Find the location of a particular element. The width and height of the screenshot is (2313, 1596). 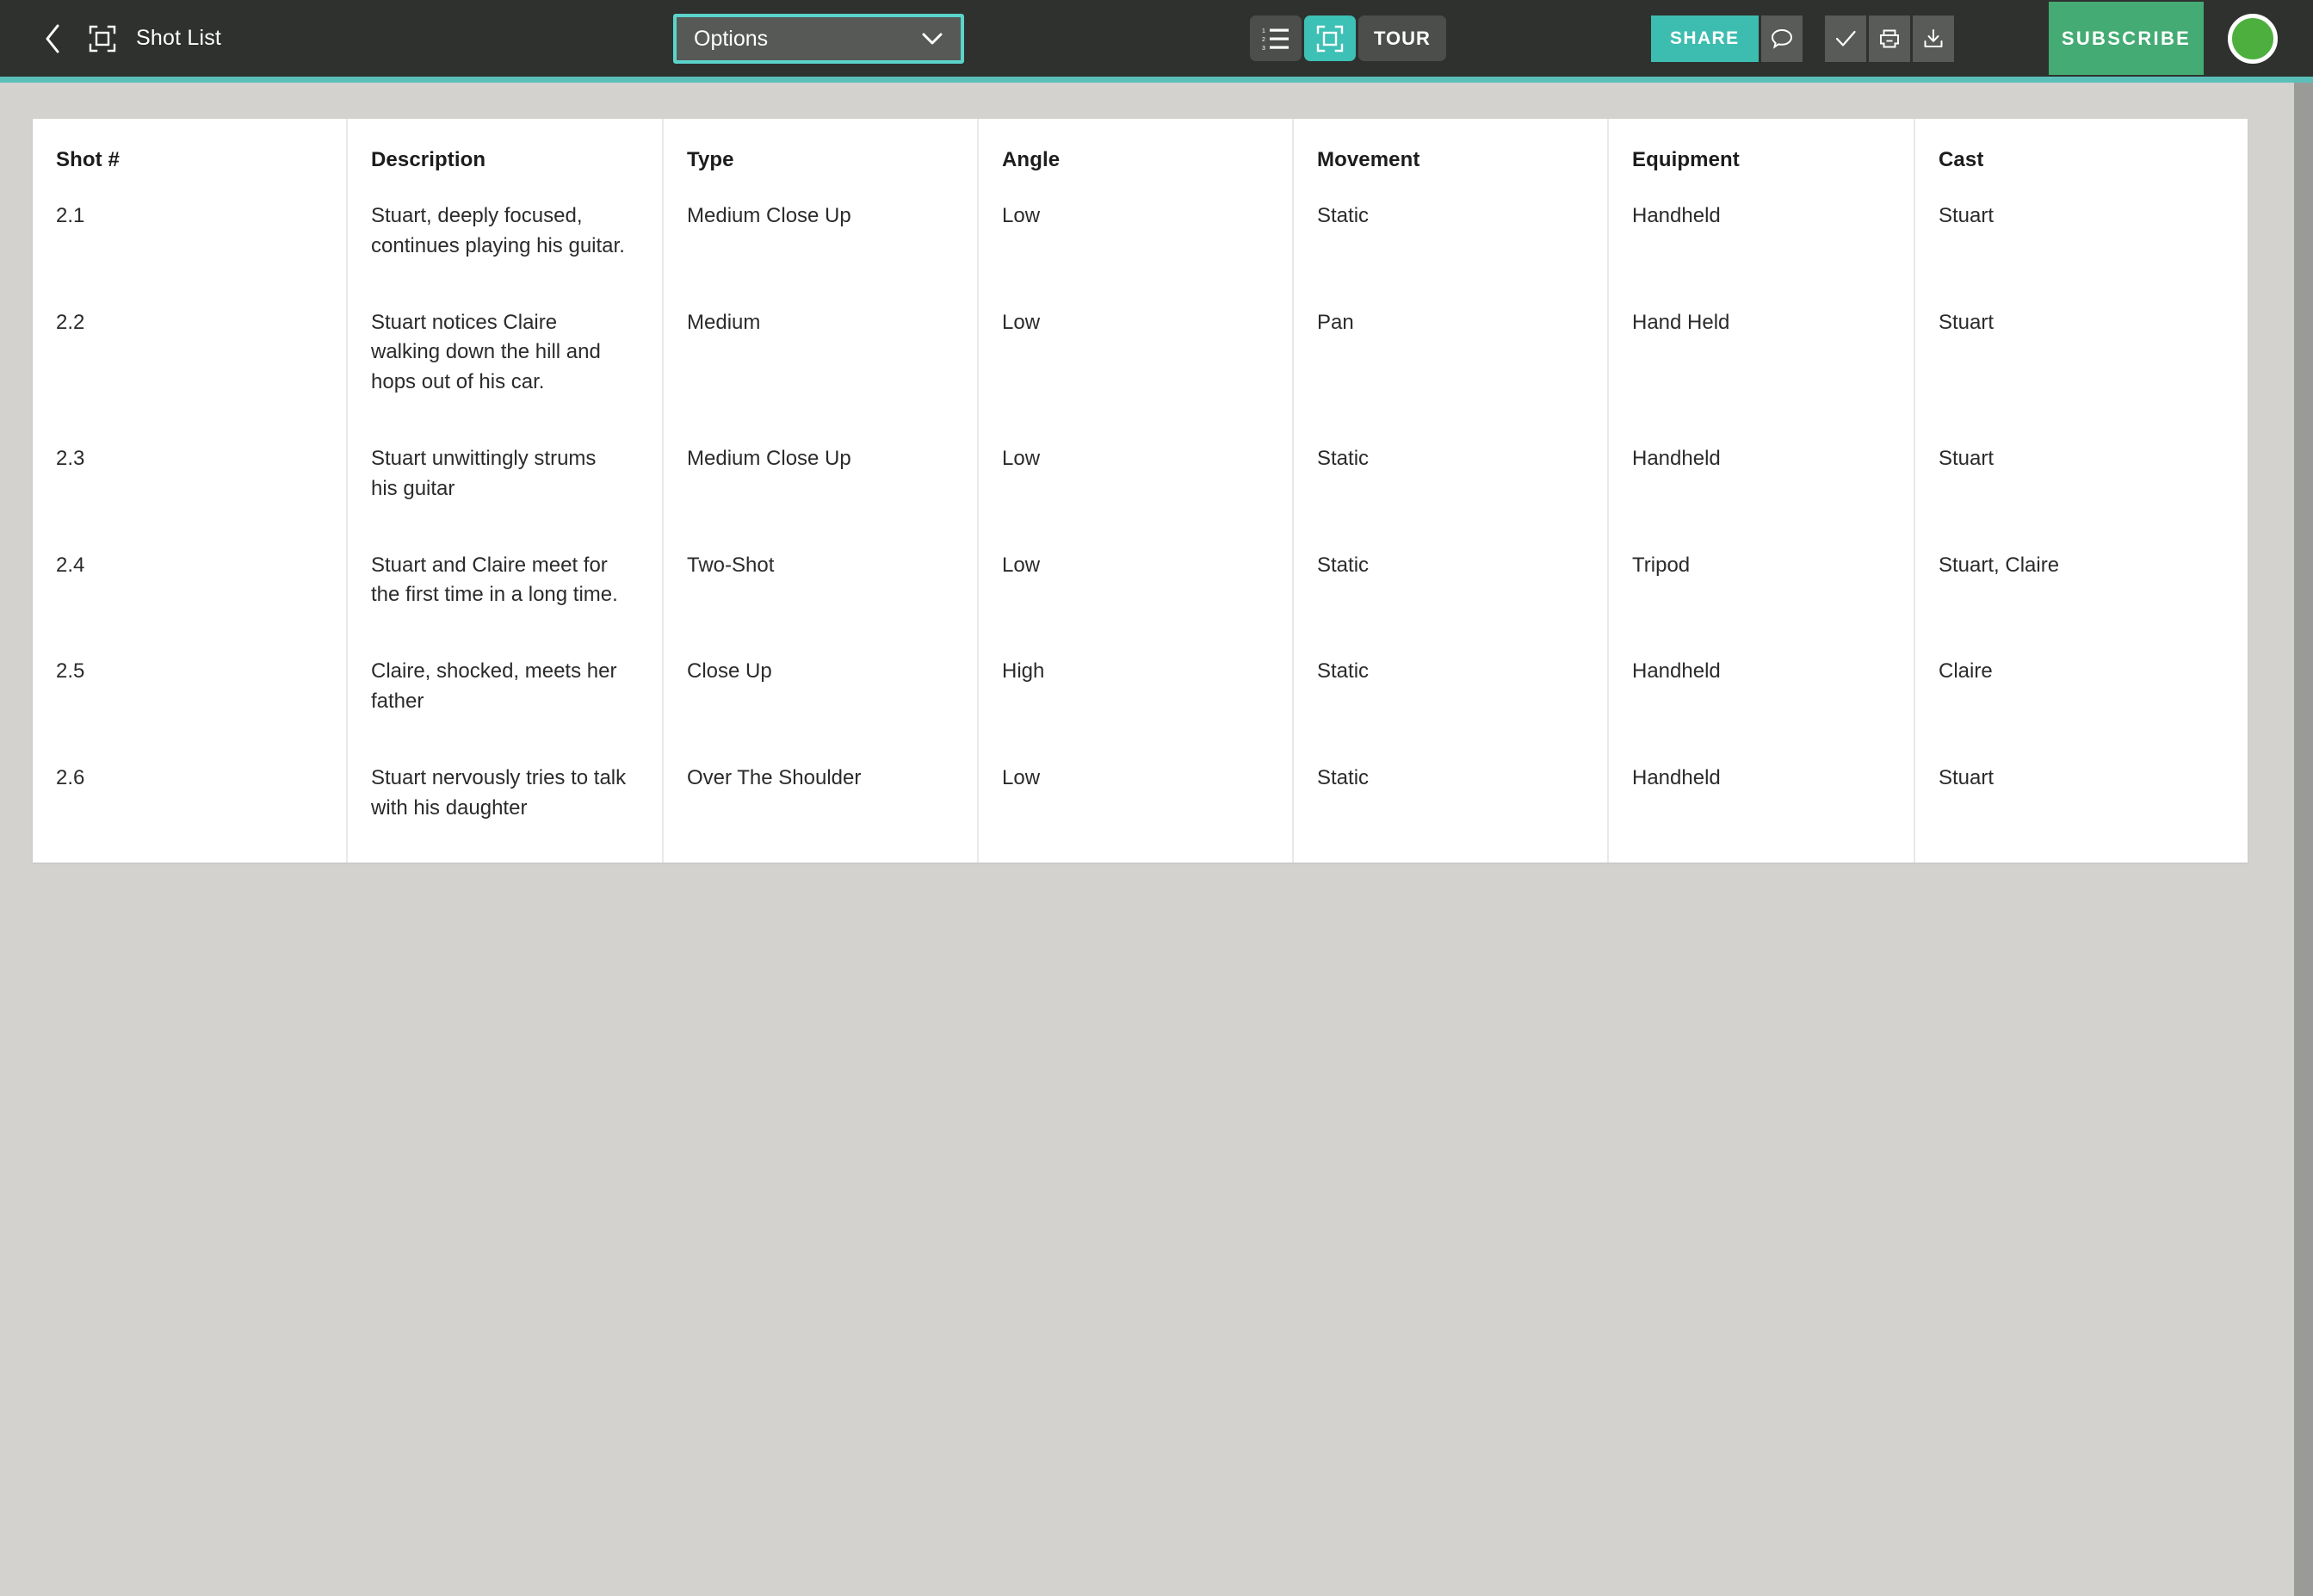

print-button is located at coordinates (1889, 38).